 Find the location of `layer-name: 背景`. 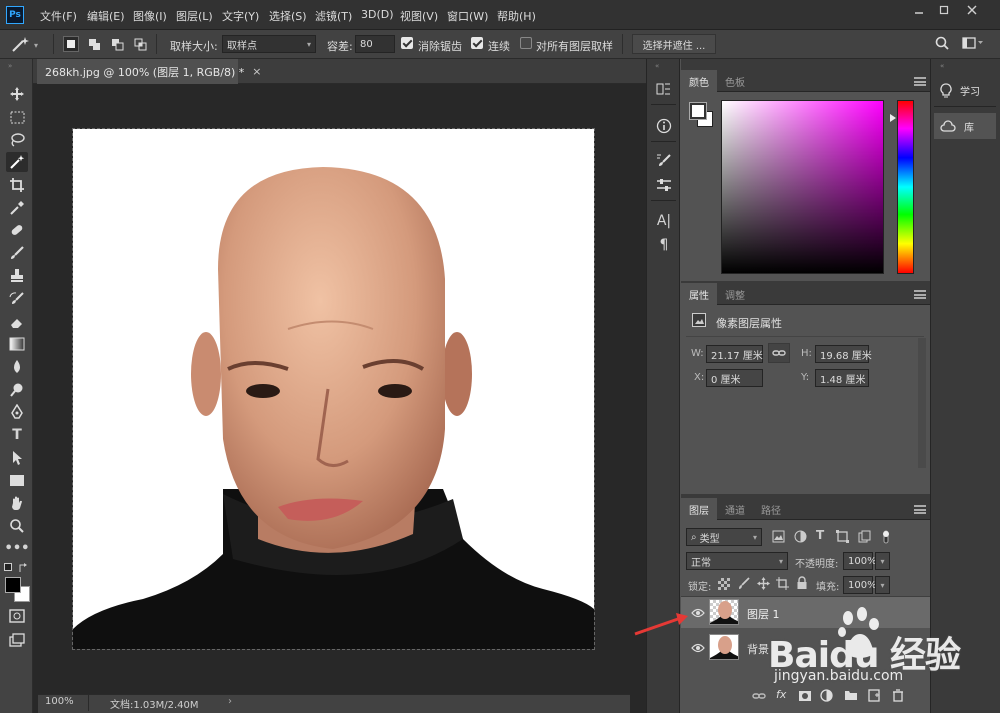

layer-name: 背景 is located at coordinates (758, 649).